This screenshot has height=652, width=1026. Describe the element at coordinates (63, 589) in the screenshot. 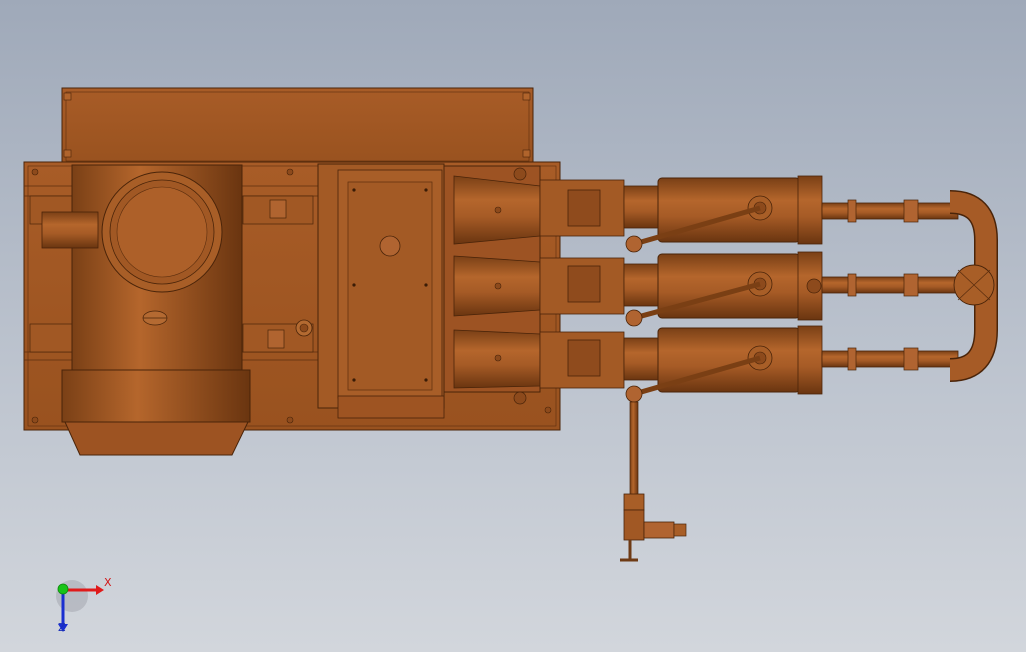

I see `axis-y-dot` at that location.